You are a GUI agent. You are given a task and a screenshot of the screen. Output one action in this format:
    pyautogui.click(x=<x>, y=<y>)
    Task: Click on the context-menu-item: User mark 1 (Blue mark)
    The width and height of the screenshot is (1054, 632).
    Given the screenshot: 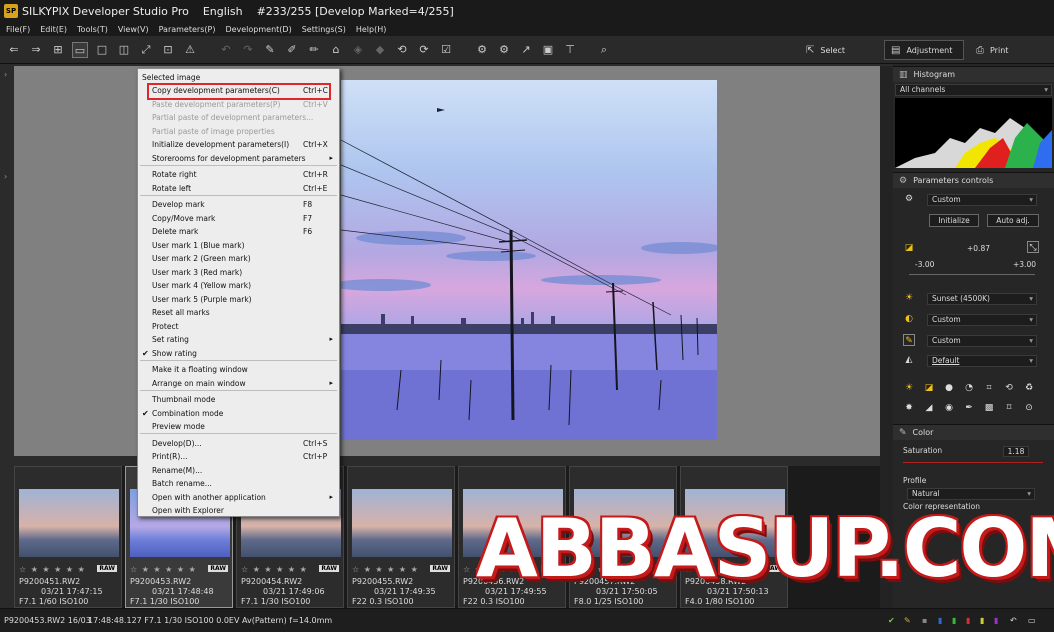 What is the action you would take?
    pyautogui.click(x=238, y=245)
    